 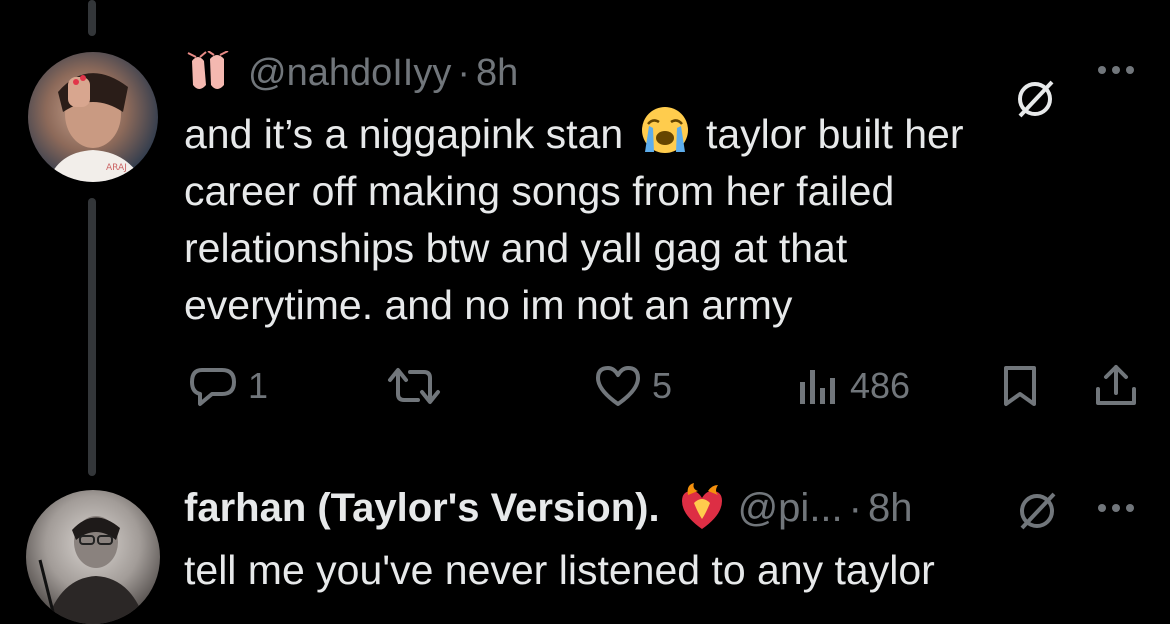 I want to click on tweet-text-part1: and it’s a niggapink stan, so click(x=404, y=134).